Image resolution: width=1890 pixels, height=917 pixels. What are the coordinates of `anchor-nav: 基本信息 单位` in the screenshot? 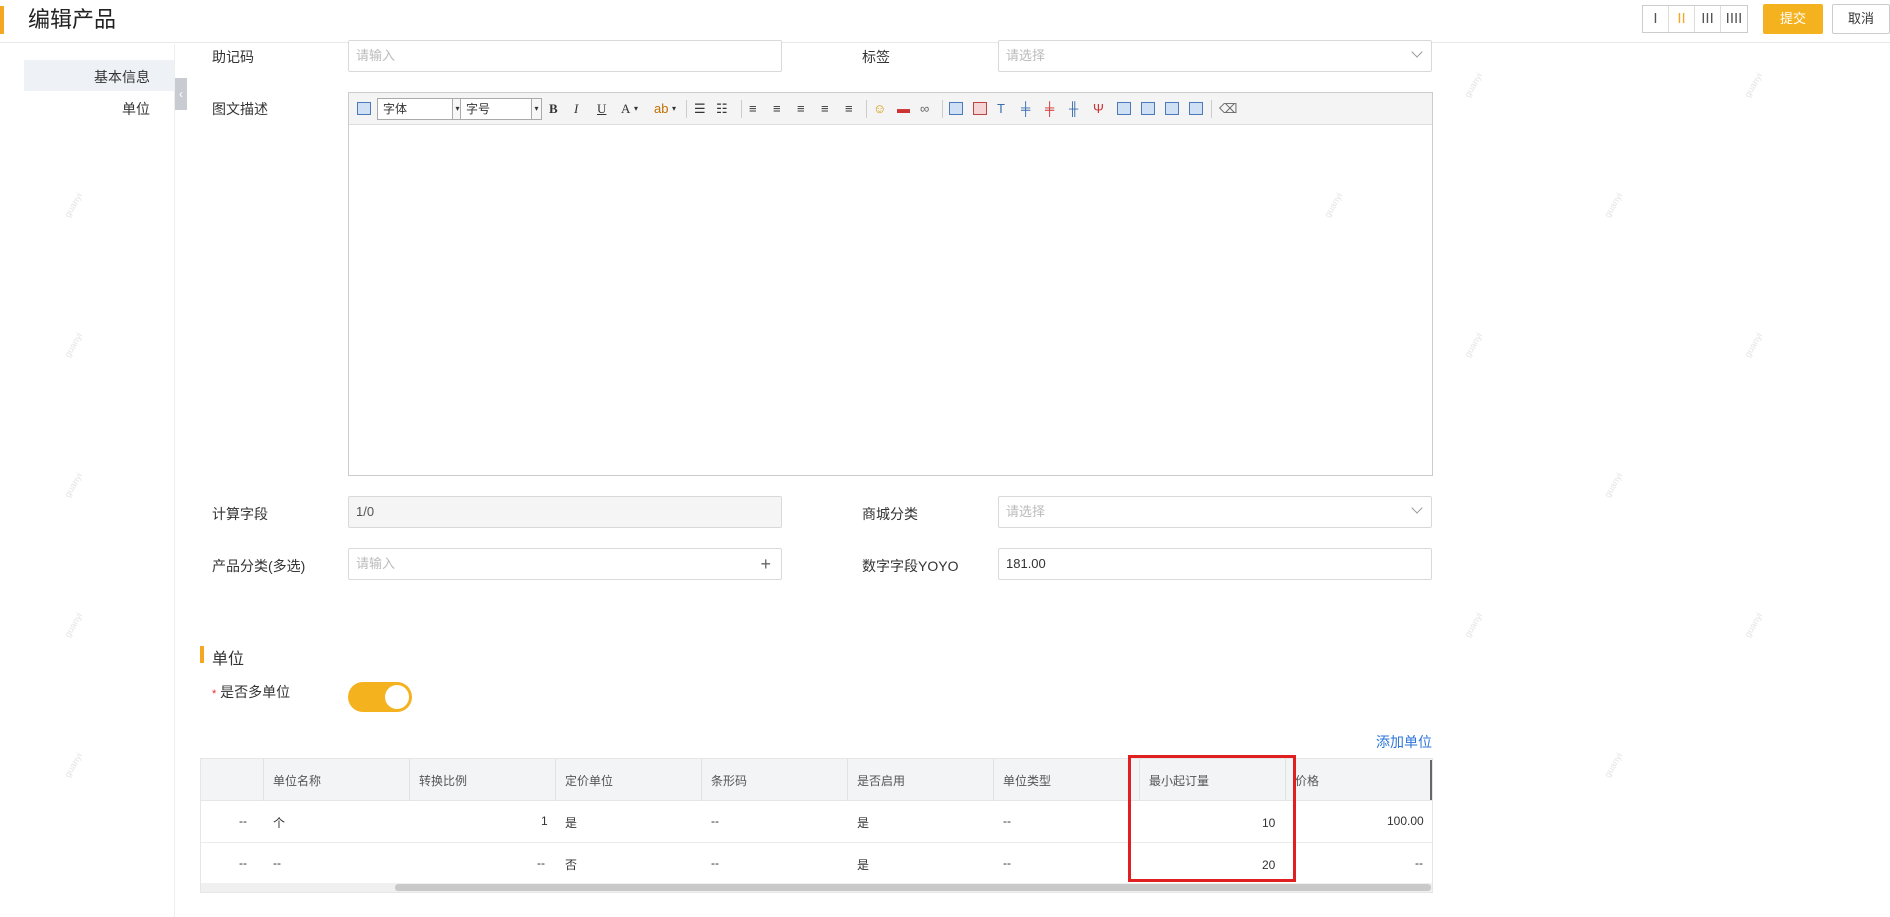 It's located at (87, 480).